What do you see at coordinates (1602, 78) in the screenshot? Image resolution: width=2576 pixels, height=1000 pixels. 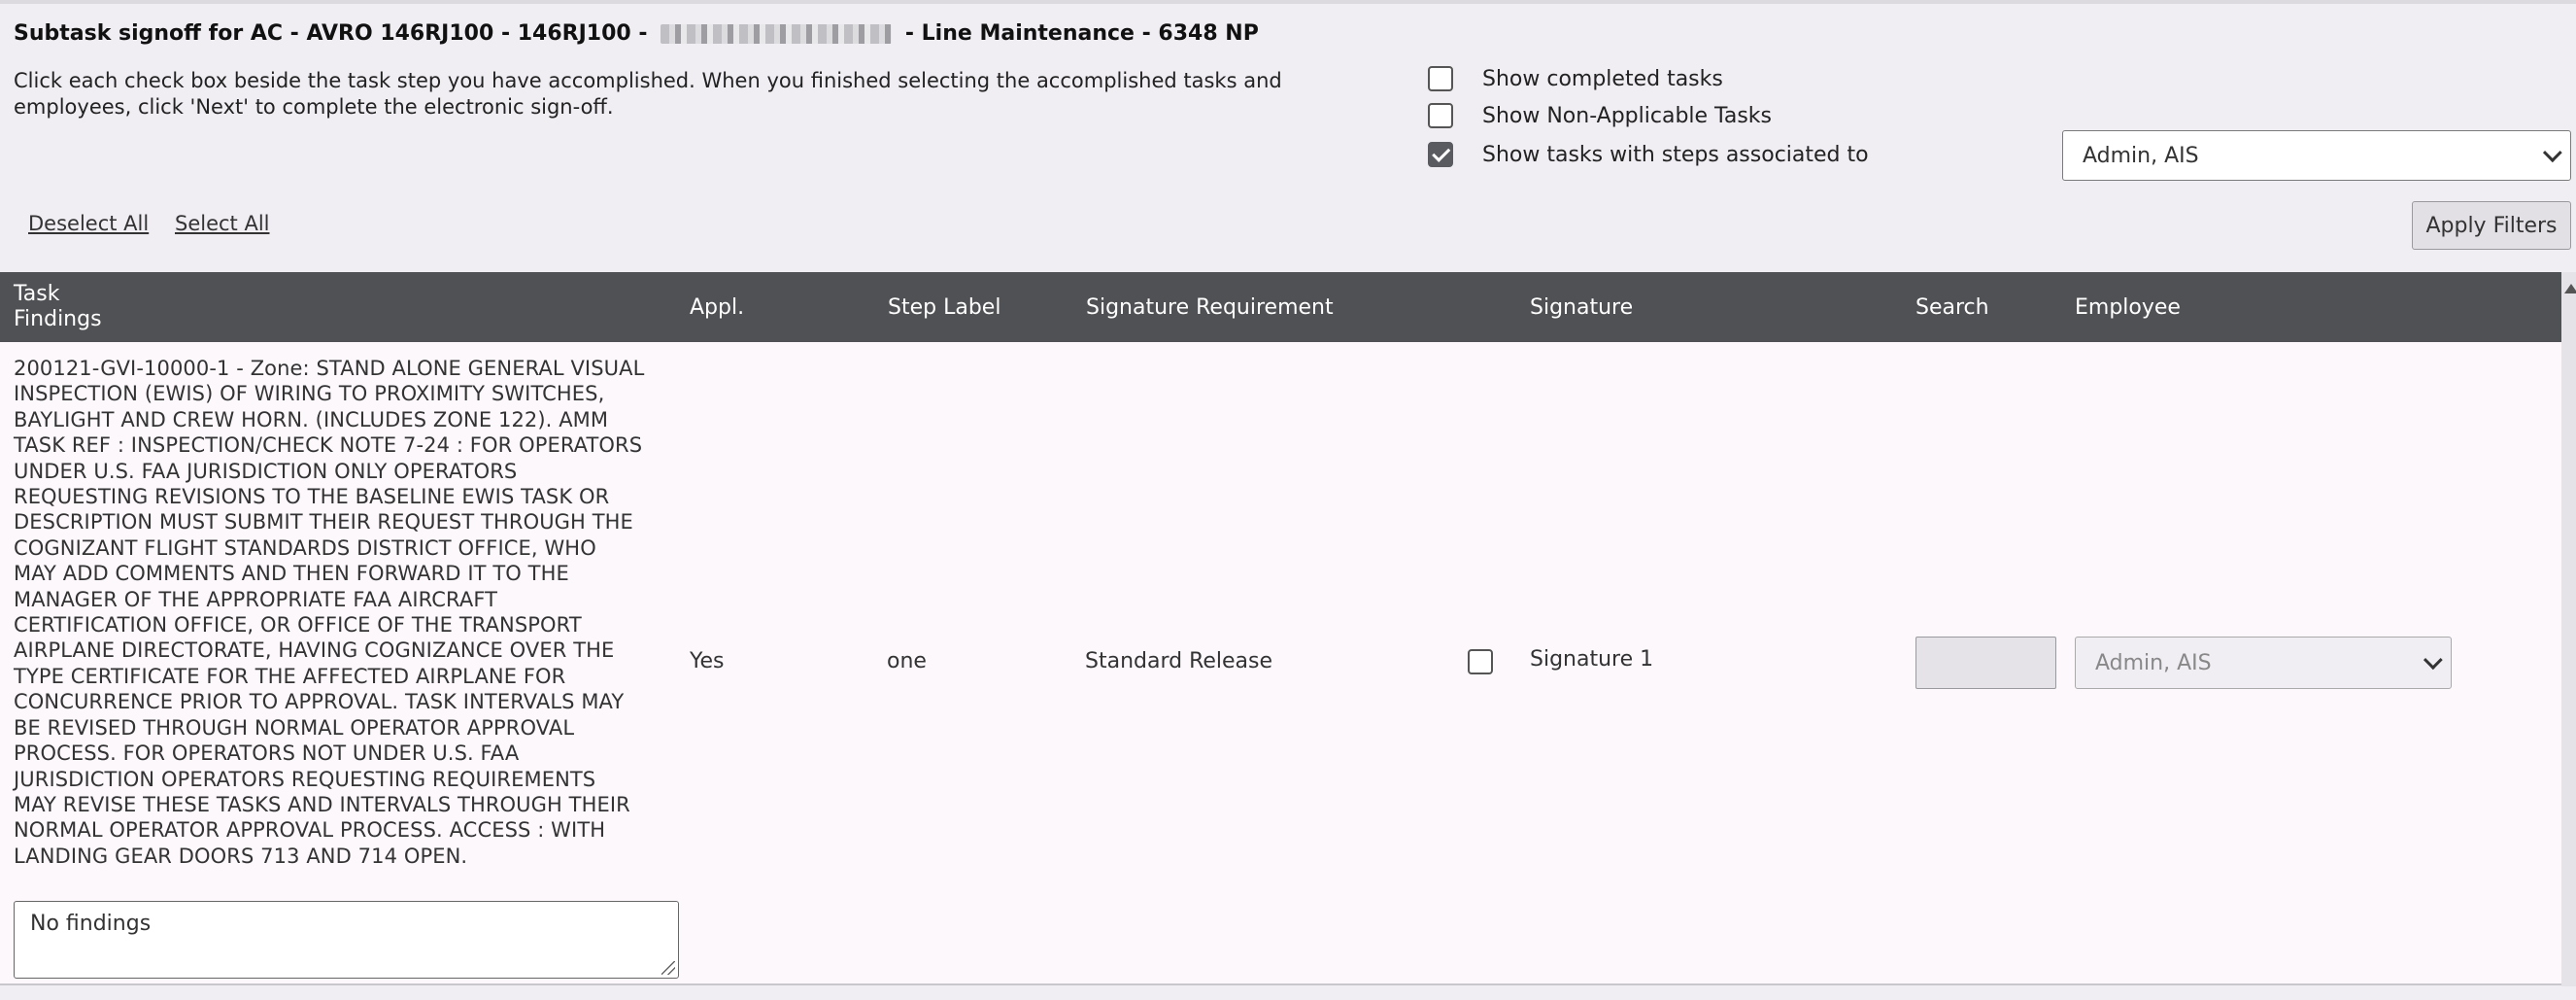 I see `show-completed-label: Show completed tasks` at bounding box center [1602, 78].